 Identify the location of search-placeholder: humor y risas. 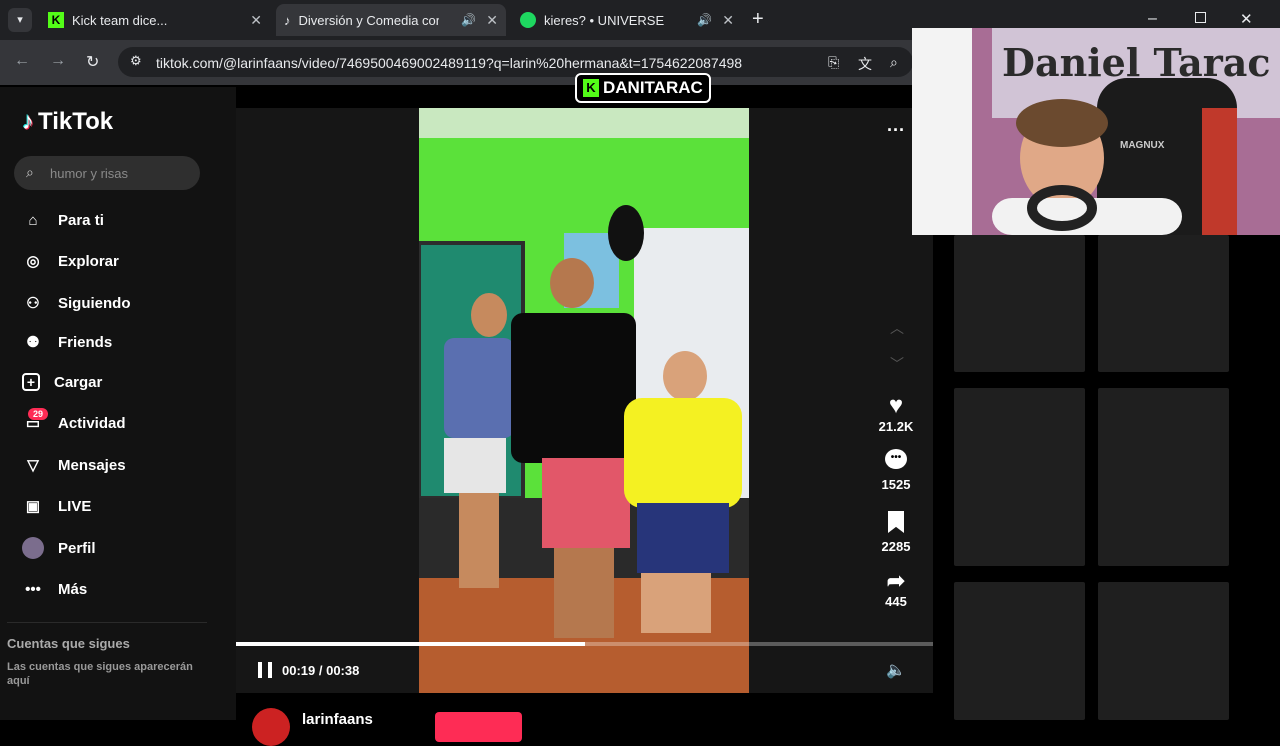
(89, 173).